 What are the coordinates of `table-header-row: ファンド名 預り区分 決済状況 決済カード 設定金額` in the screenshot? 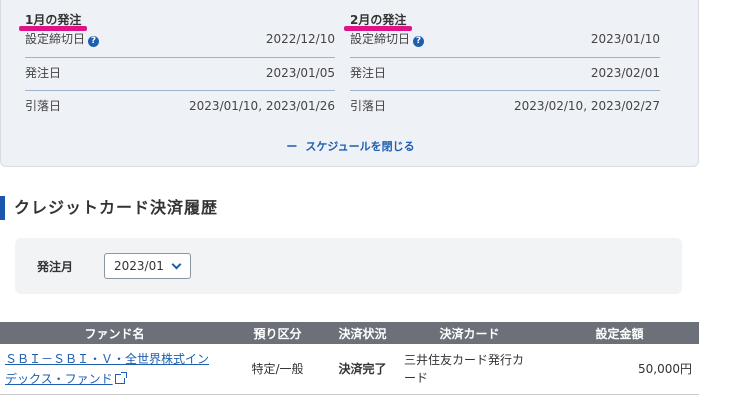 It's located at (349, 333).